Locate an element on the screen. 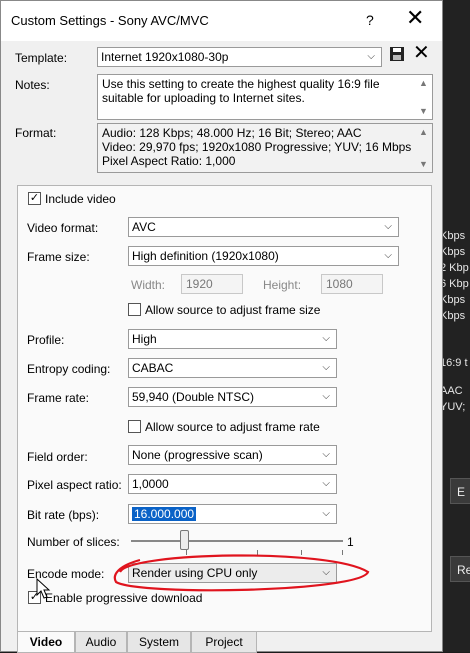  slices-slider-thumb is located at coordinates (184, 540).